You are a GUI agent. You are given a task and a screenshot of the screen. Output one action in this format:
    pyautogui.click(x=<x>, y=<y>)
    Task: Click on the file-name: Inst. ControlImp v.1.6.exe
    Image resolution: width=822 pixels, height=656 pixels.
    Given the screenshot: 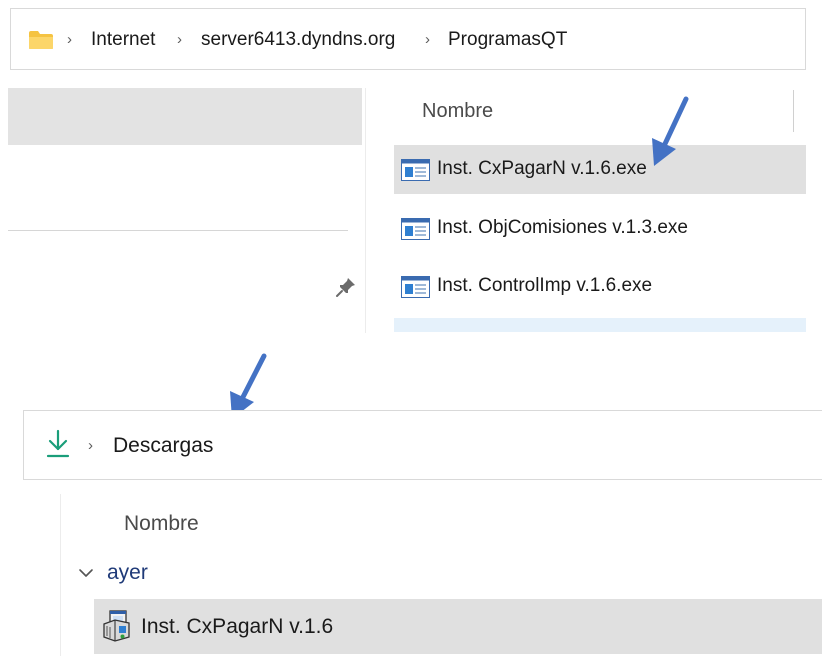 What is the action you would take?
    pyautogui.click(x=545, y=285)
    